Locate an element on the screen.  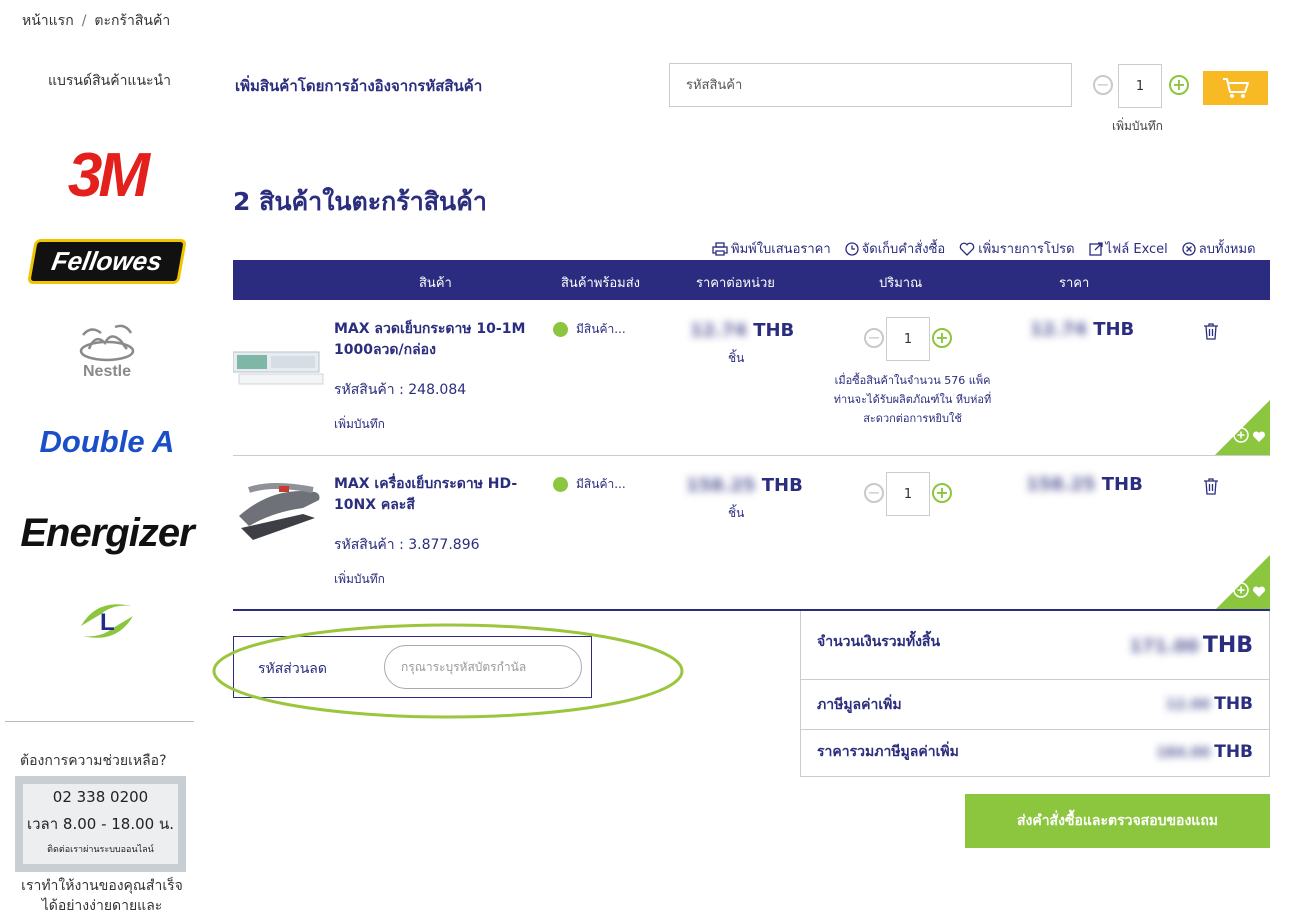
export-icon is located at coordinates (1095, 248).